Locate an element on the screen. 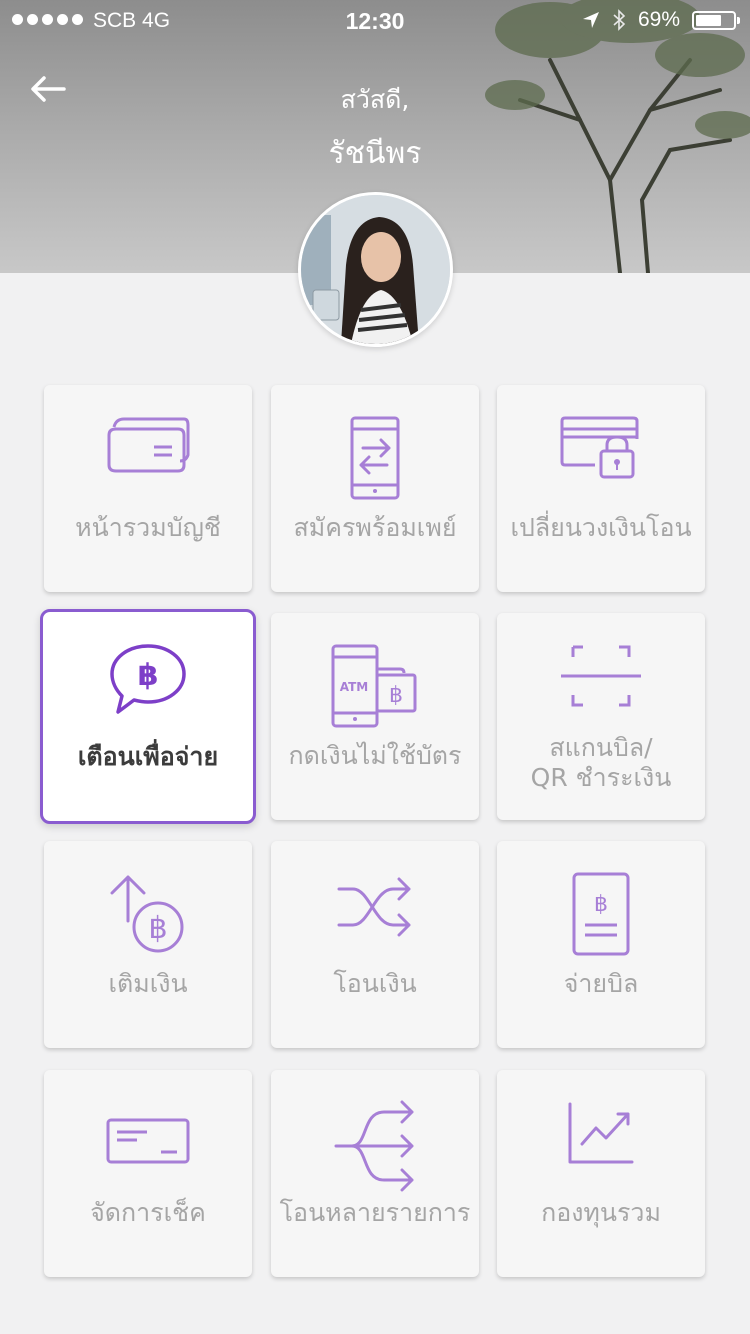 This screenshot has height=1334, width=750. menu-tile-scan-bill: สแกนบิล/ QR ชำระเงิน is located at coordinates (601, 716).